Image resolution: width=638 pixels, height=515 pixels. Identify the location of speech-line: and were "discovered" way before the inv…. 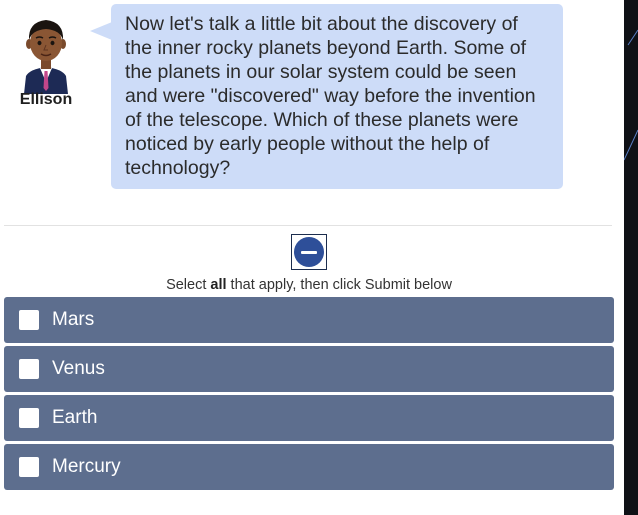
(330, 96).